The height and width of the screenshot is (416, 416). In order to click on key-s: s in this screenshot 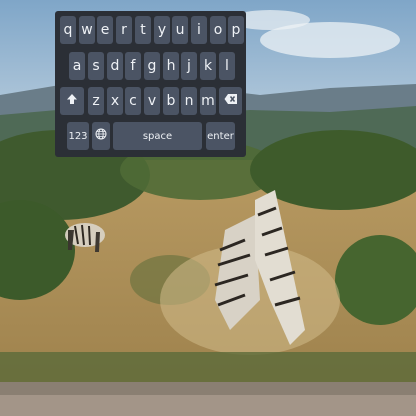, I will do `click(96, 66)`.